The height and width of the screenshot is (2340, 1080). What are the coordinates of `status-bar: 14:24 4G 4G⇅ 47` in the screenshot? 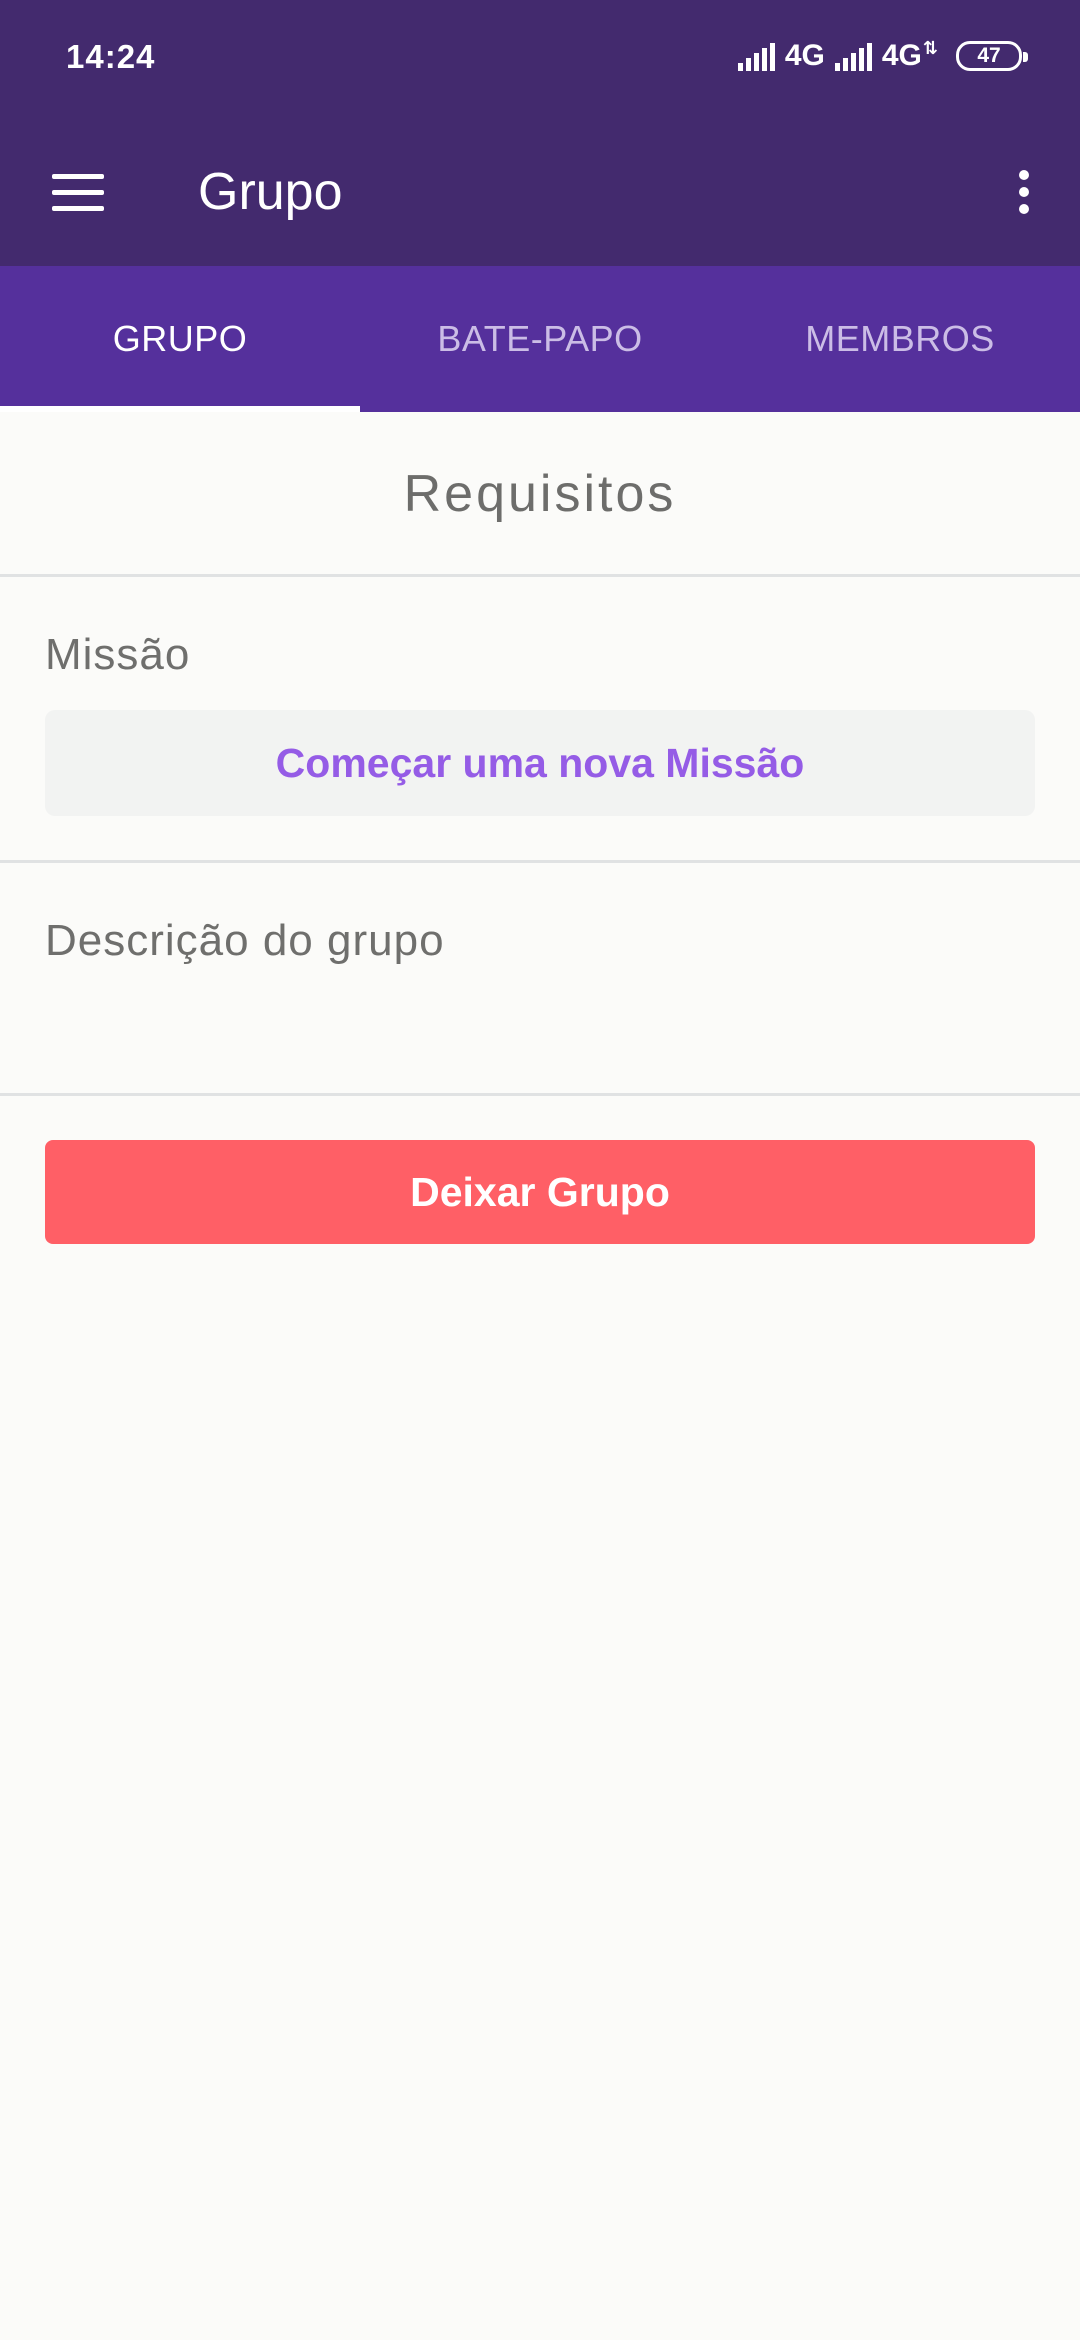 It's located at (540, 59).